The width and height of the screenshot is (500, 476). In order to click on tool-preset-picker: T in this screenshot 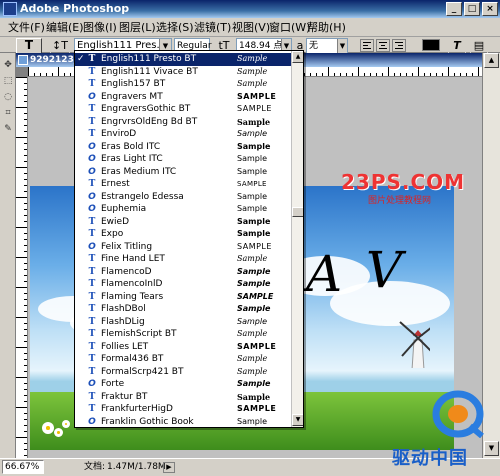, I will do `click(29, 46)`.